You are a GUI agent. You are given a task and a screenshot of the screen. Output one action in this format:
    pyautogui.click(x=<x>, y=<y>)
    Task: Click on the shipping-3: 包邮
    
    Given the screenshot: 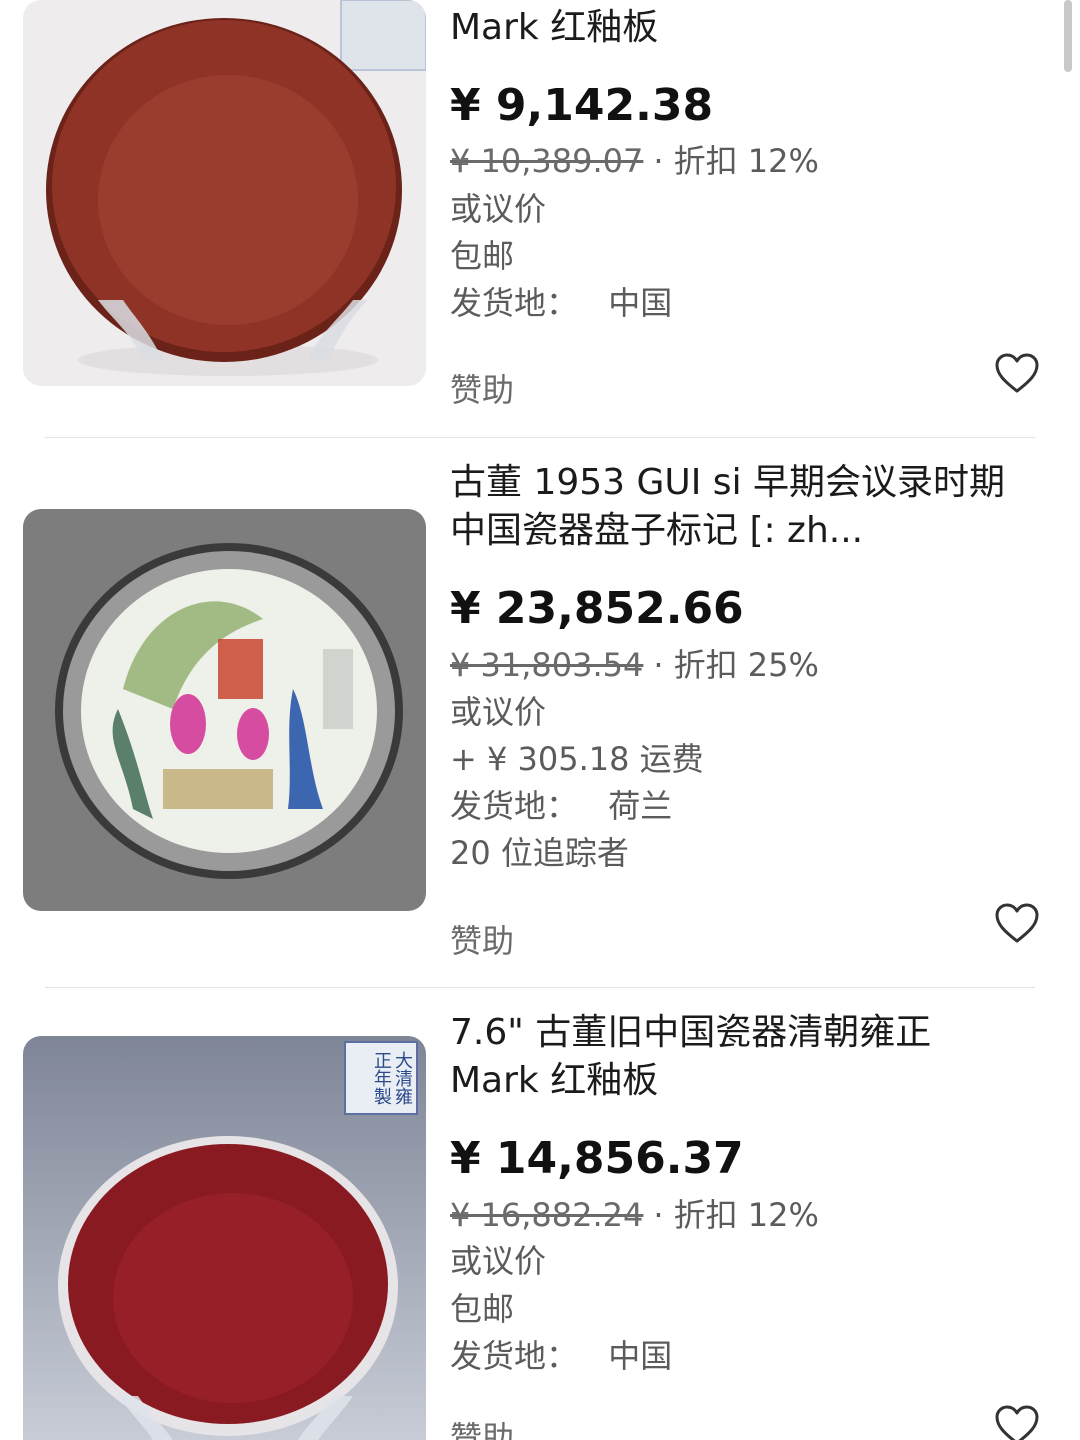 What is the action you would take?
    pyautogui.click(x=482, y=1309)
    